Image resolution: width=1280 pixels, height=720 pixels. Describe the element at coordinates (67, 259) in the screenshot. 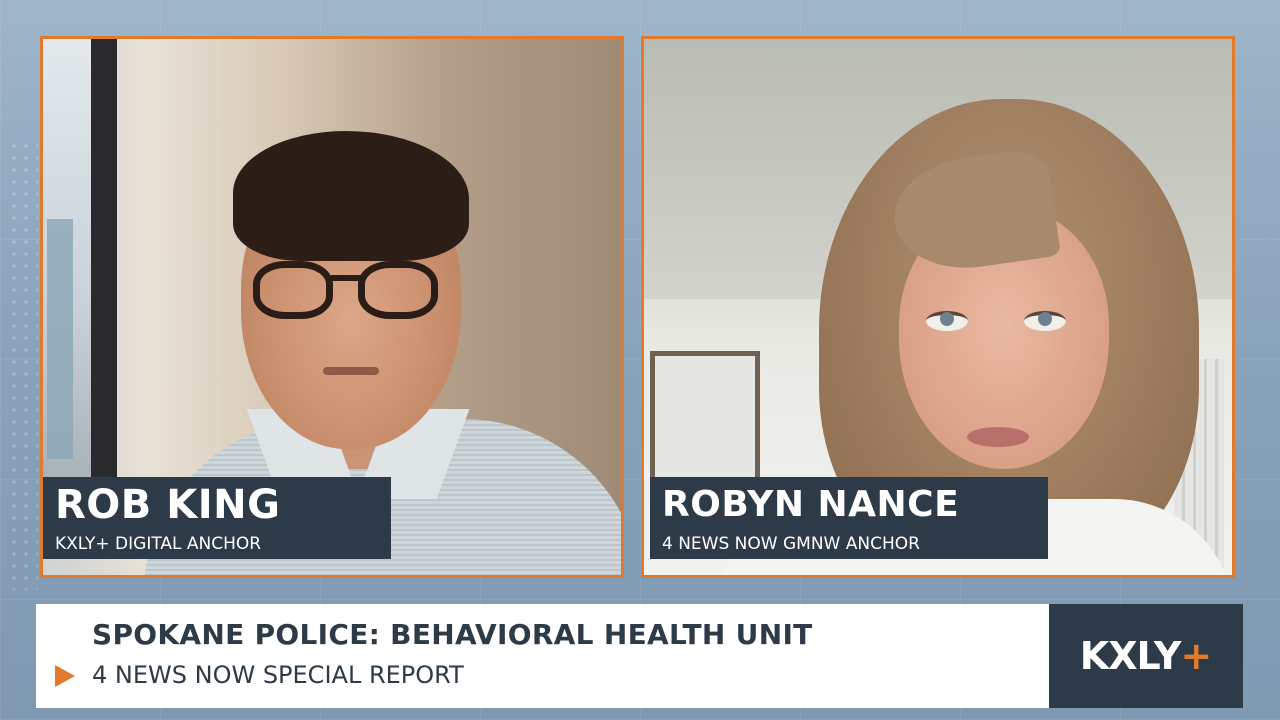

I see `background-window` at that location.